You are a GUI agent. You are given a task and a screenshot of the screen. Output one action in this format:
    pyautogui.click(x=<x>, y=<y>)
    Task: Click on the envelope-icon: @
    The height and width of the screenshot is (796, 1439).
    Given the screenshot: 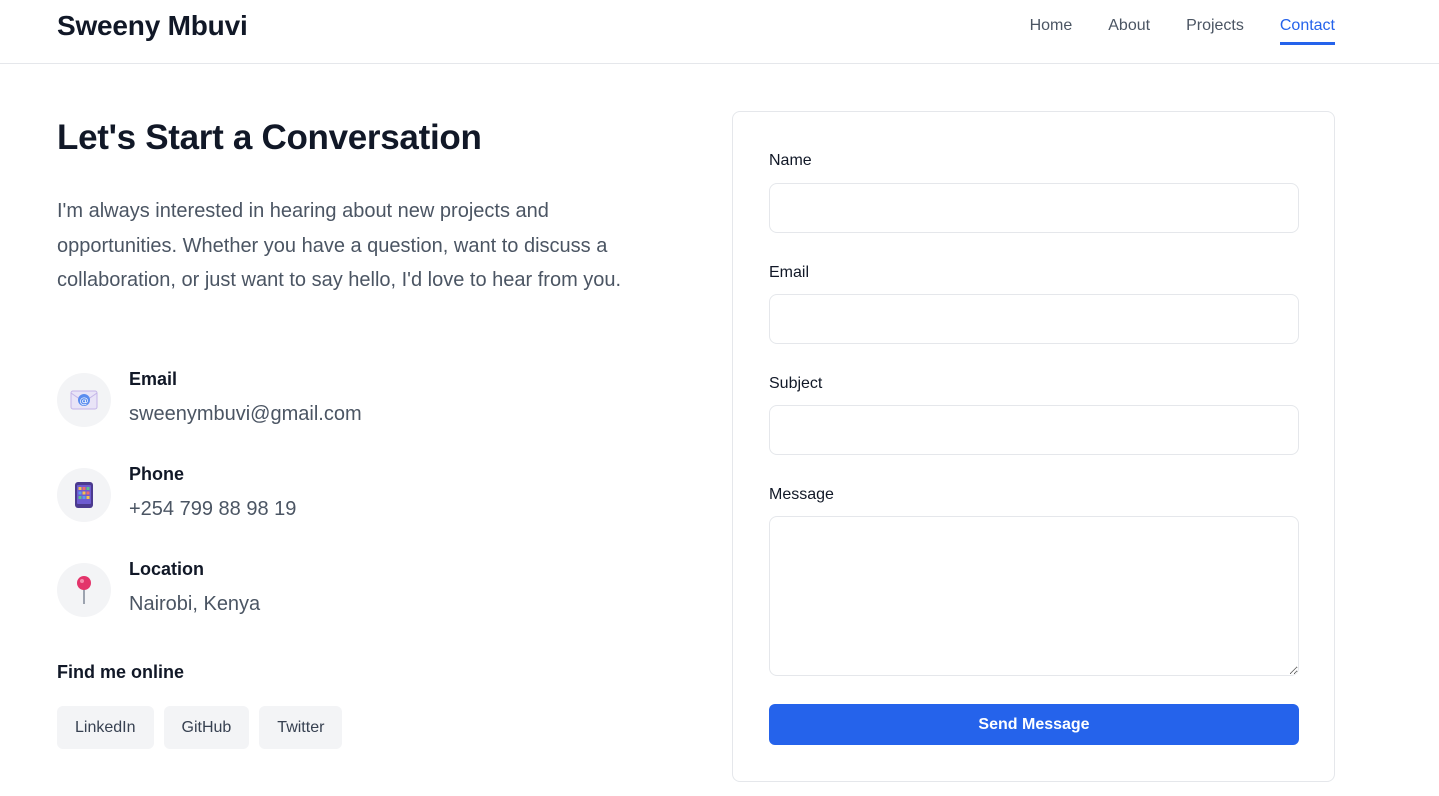 What is the action you would take?
    pyautogui.click(x=84, y=400)
    